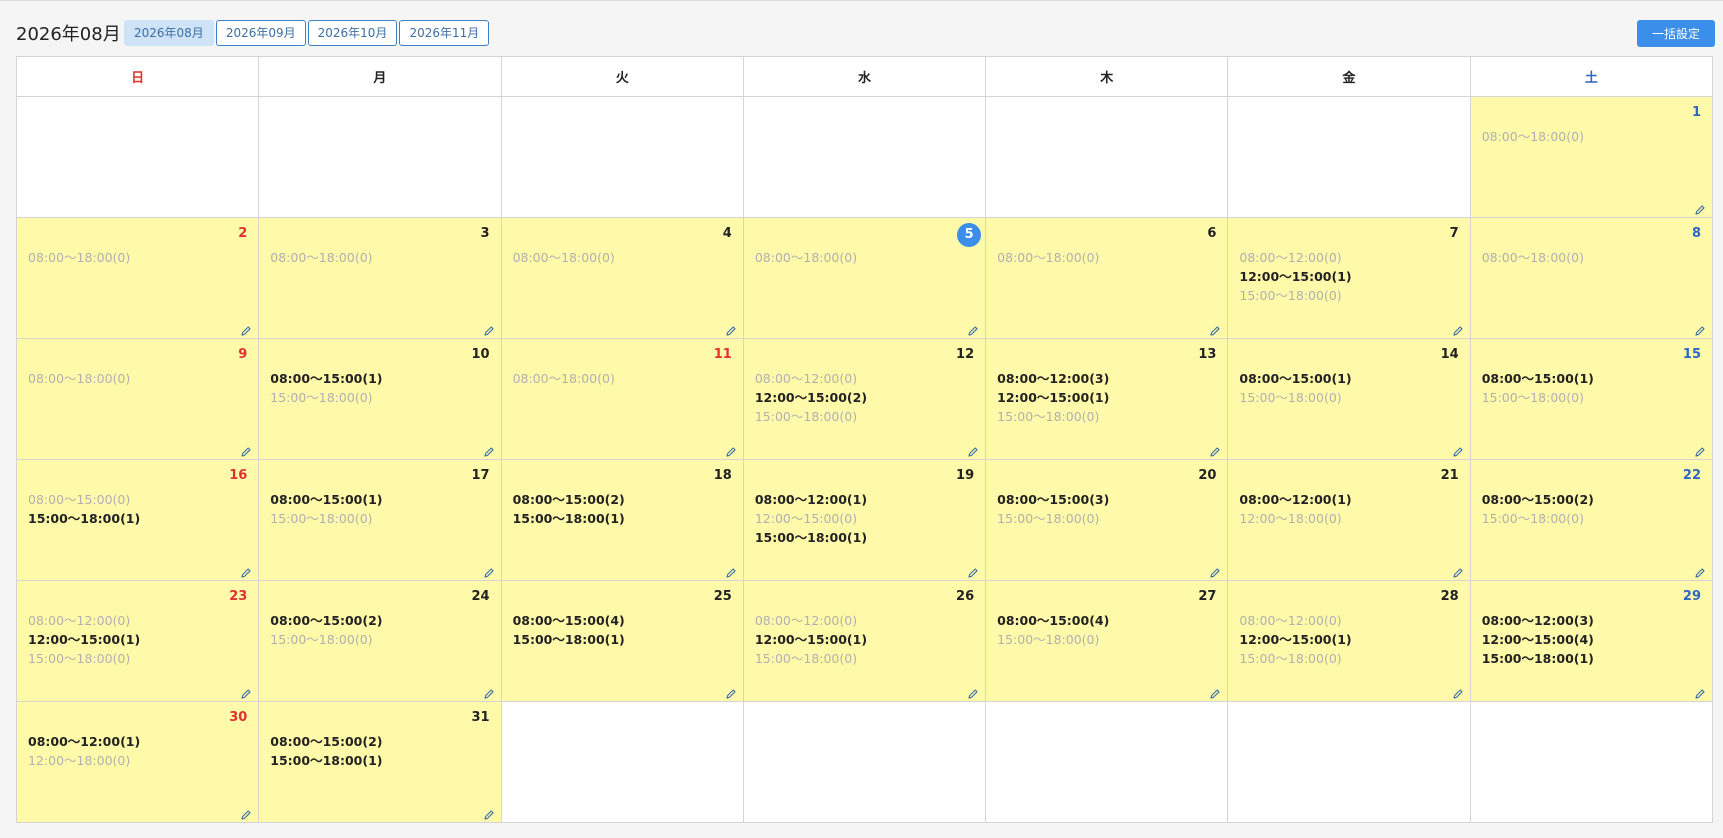  What do you see at coordinates (1349, 520) in the screenshot?
I see `calendar-day-cell: 21 08:00〜12:00(1) 12:00〜18:00(0)` at bounding box center [1349, 520].